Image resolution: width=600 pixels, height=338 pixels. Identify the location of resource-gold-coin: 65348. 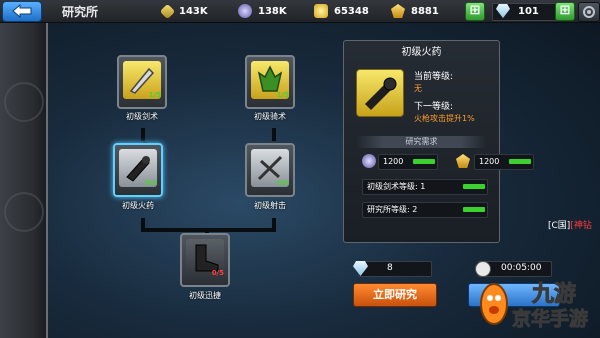
(341, 11).